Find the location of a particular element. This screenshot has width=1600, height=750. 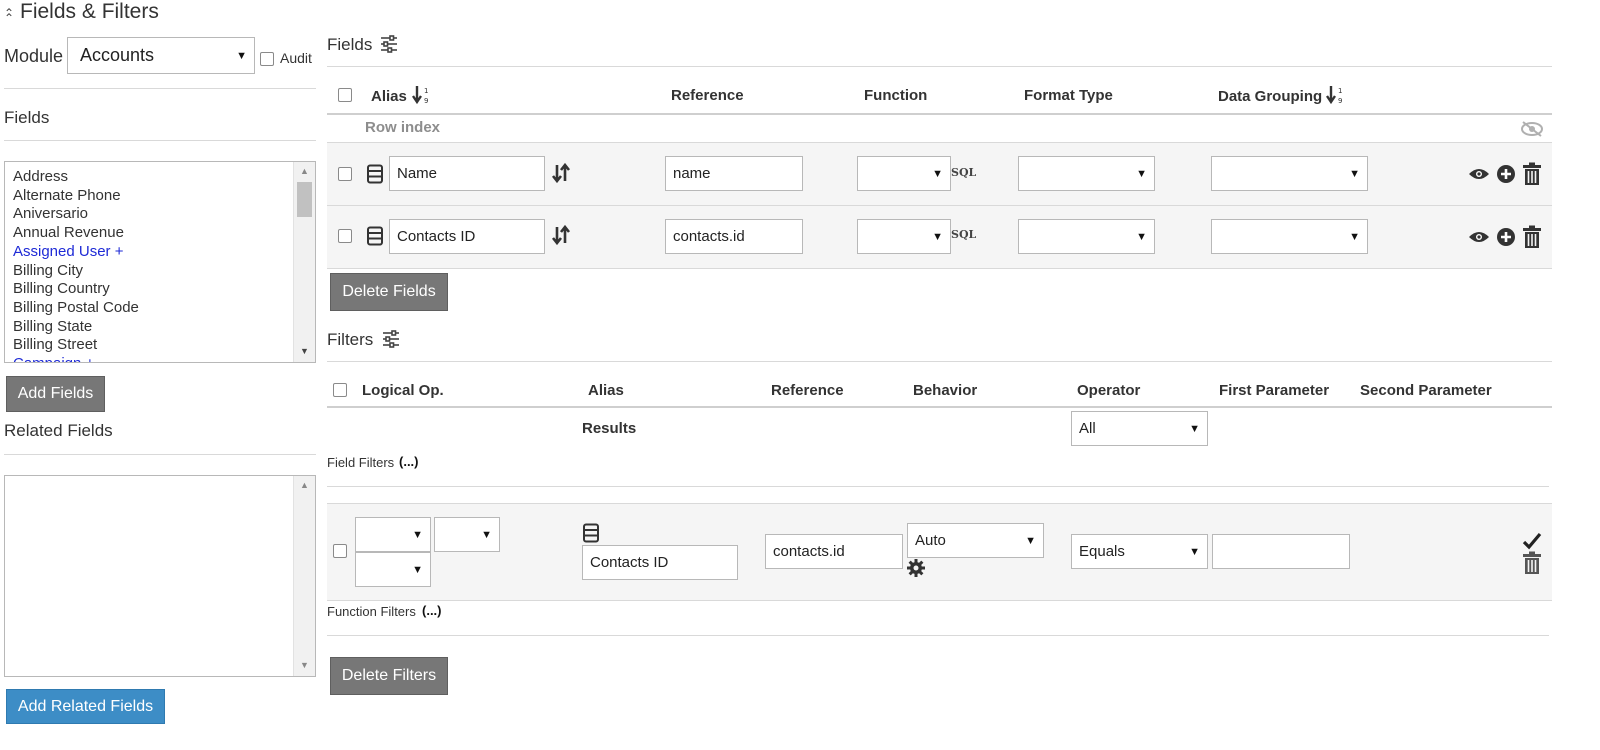

eye-slash-icon is located at coordinates (1532, 129).